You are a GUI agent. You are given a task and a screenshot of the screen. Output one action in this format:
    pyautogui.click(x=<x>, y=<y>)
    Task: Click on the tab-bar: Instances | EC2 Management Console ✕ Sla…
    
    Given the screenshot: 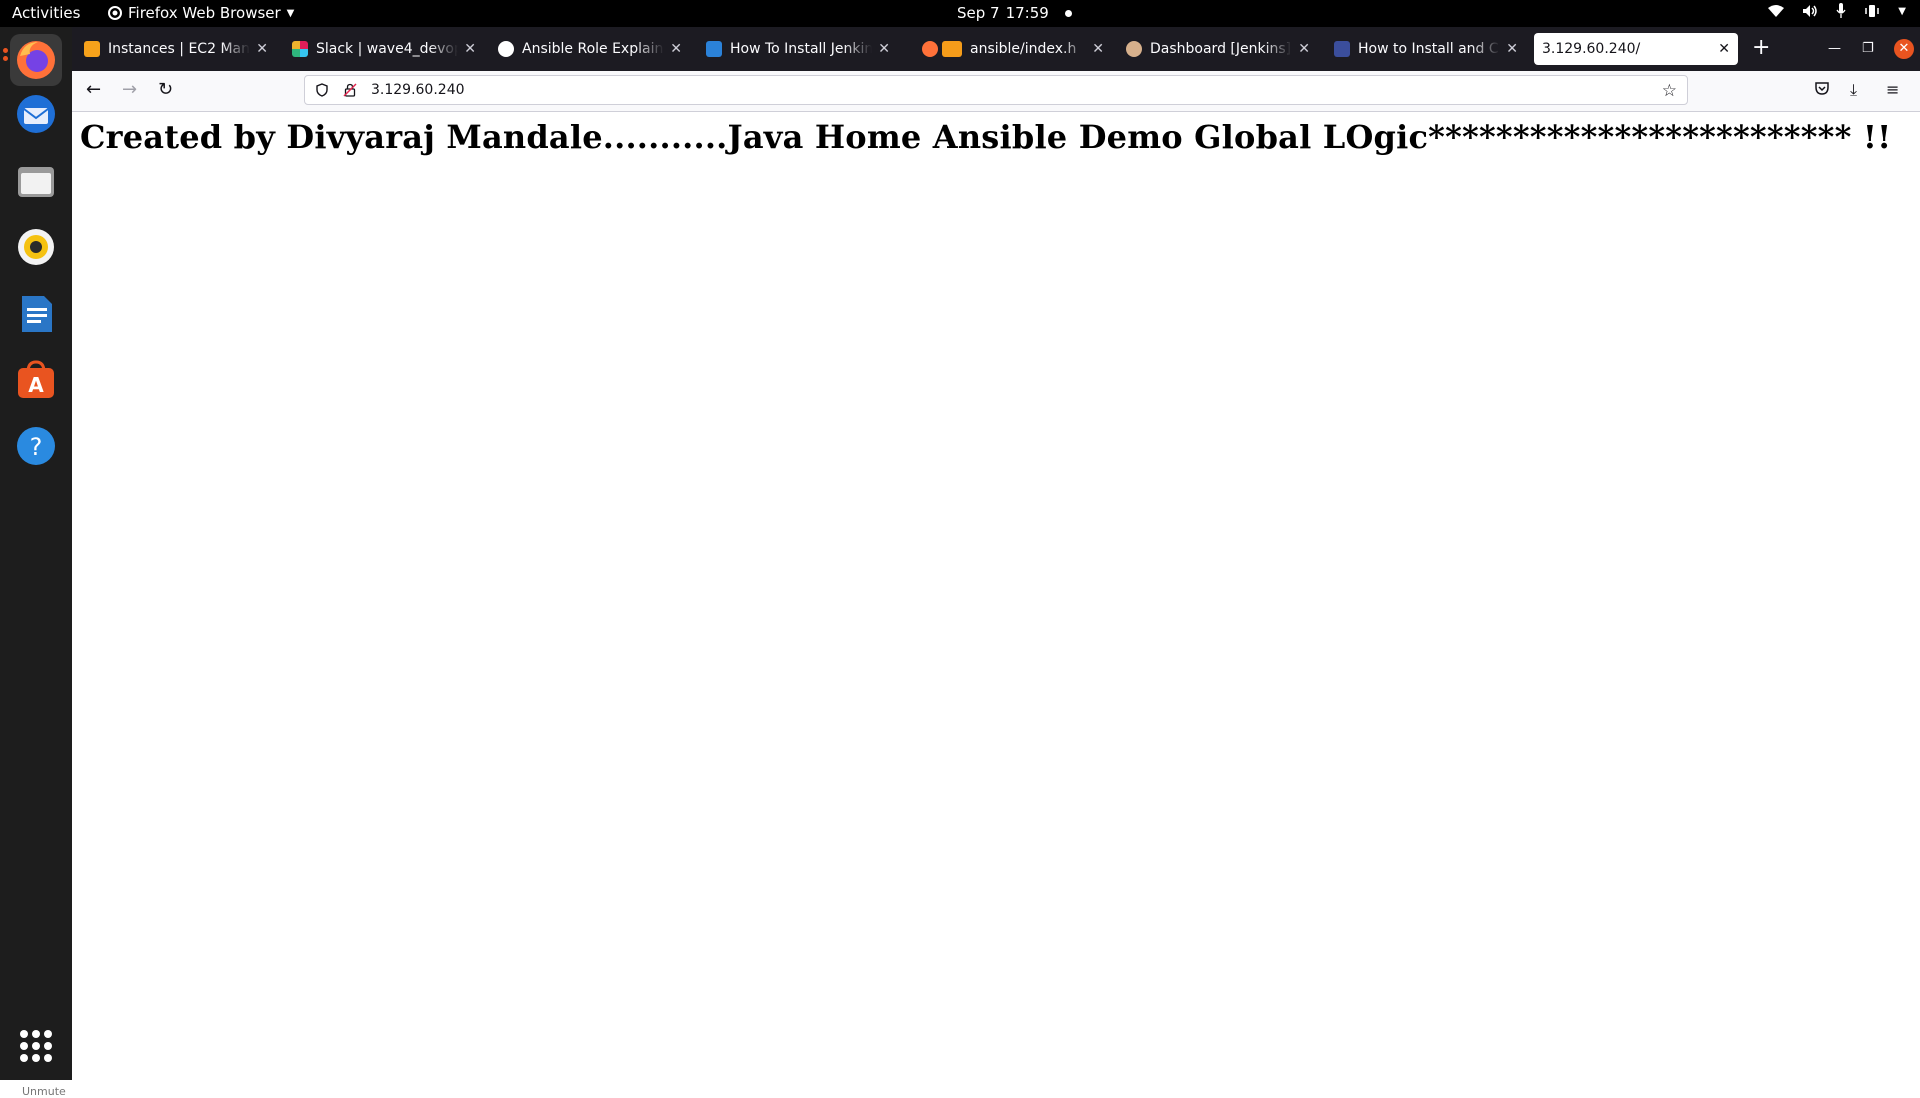 What is the action you would take?
    pyautogui.click(x=996, y=49)
    